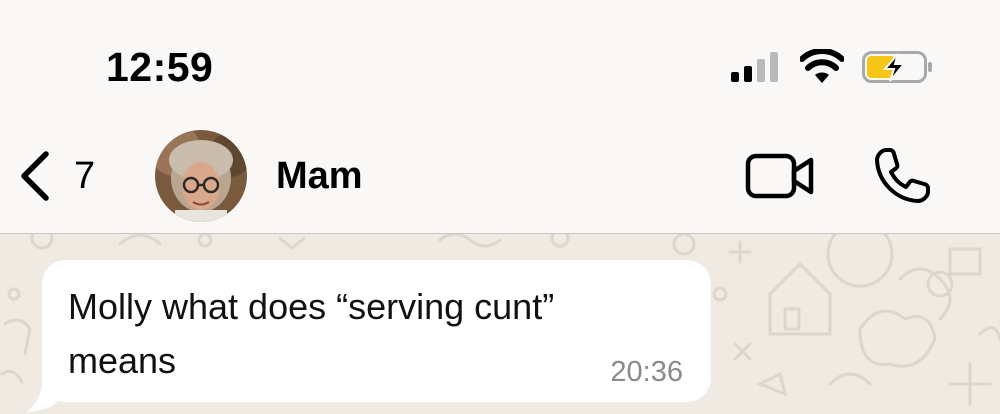 This screenshot has height=414, width=1000. Describe the element at coordinates (35, 176) in the screenshot. I see `back-chevron-icon` at that location.